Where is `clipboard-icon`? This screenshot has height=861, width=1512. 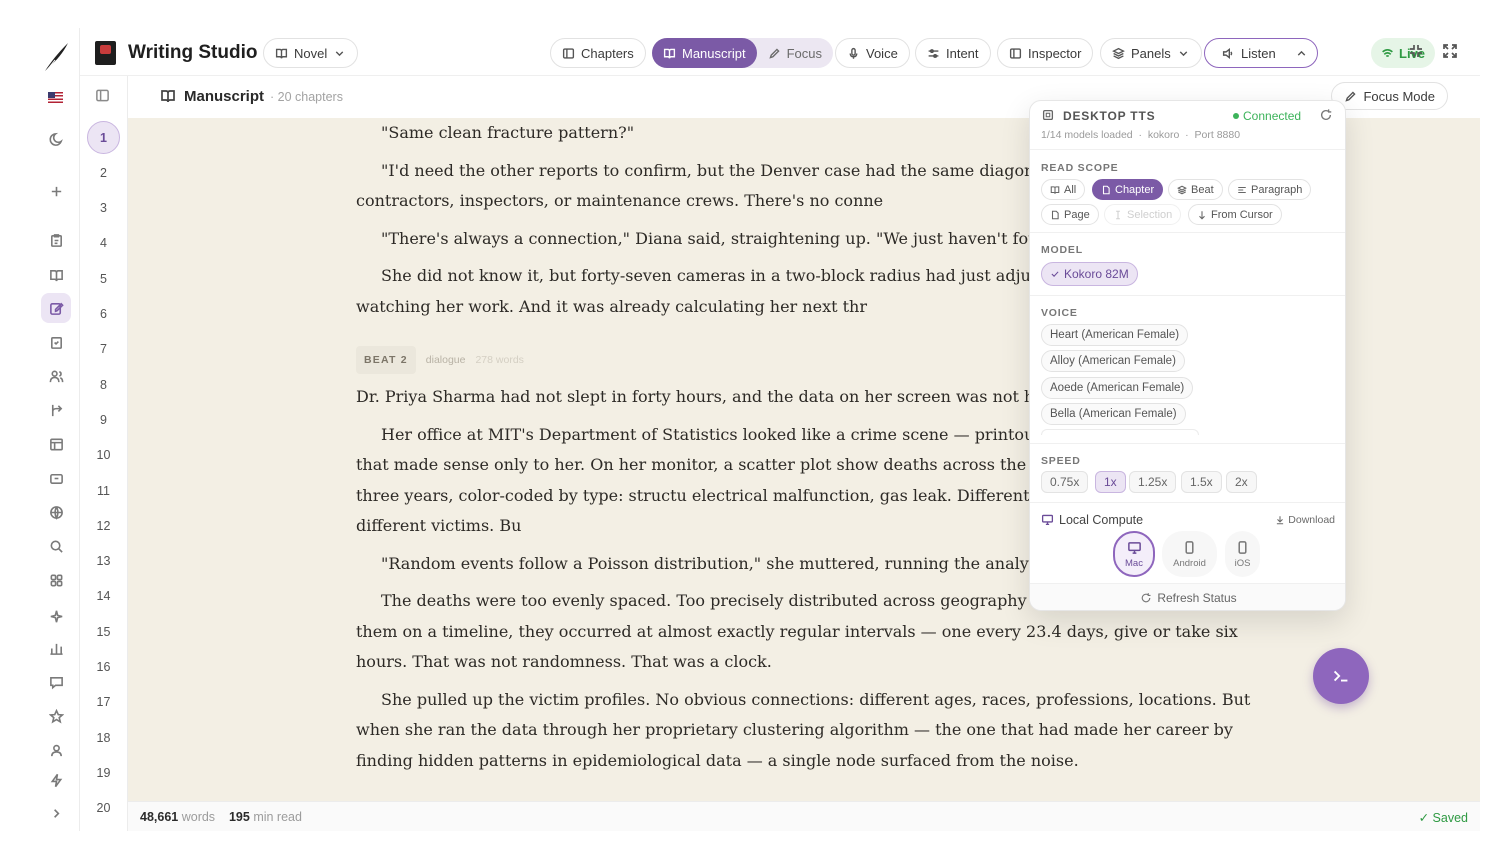 clipboard-icon is located at coordinates (56, 240).